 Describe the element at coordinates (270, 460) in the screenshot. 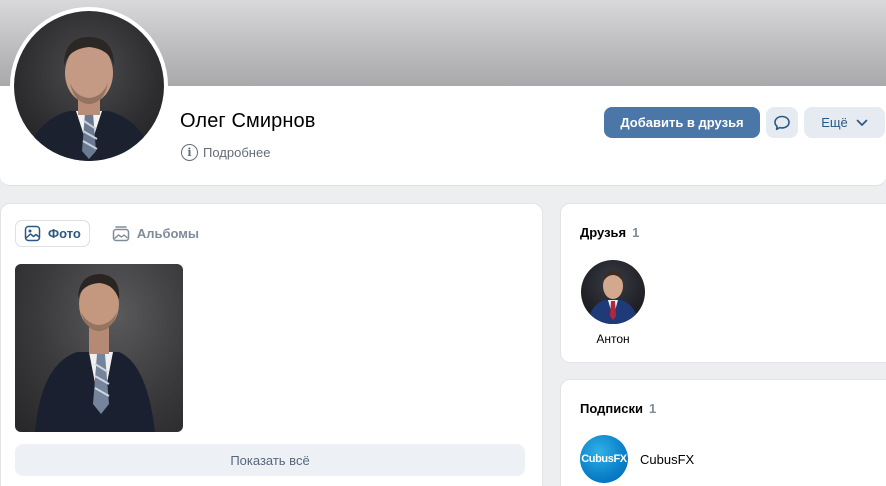

I see `show-all-button: Показать всё` at that location.